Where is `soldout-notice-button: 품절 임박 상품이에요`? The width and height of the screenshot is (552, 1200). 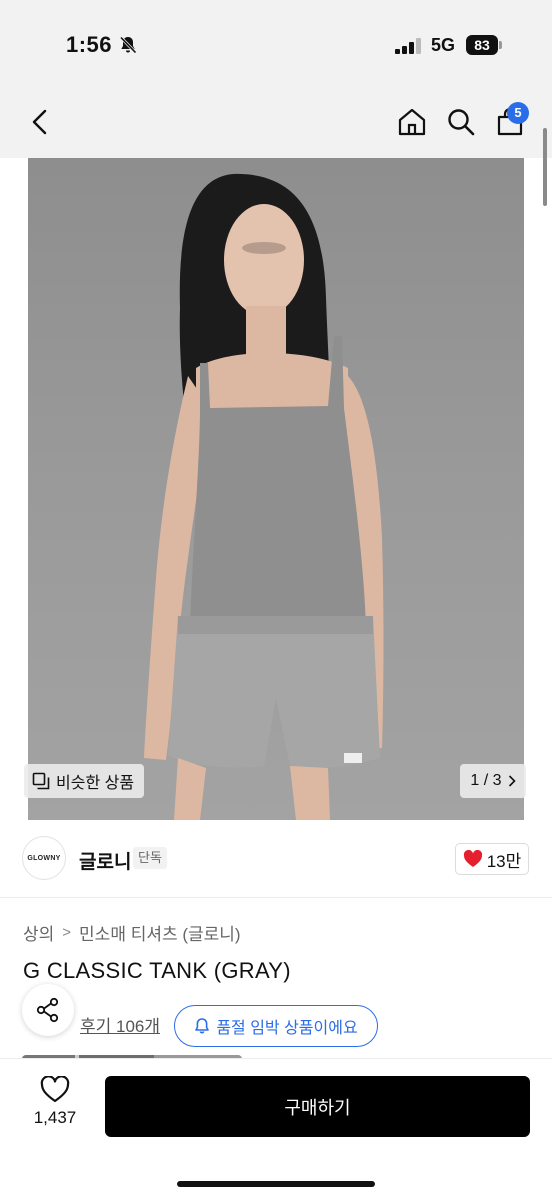
soldout-notice-button: 품절 임박 상품이에요 is located at coordinates (276, 1026).